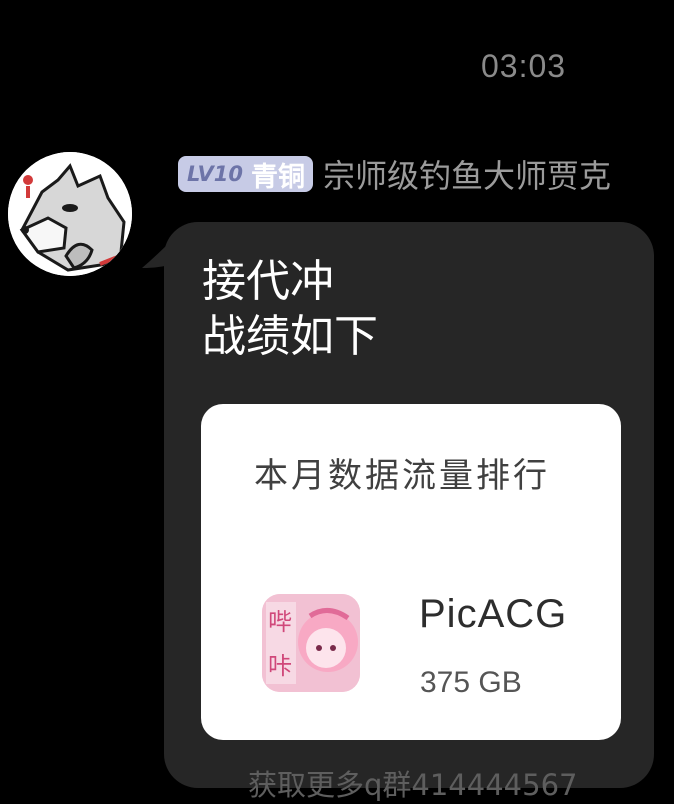 The height and width of the screenshot is (804, 674). Describe the element at coordinates (467, 174) in the screenshot. I see `sender-name: 宗师级钓鱼大师贾克` at that location.